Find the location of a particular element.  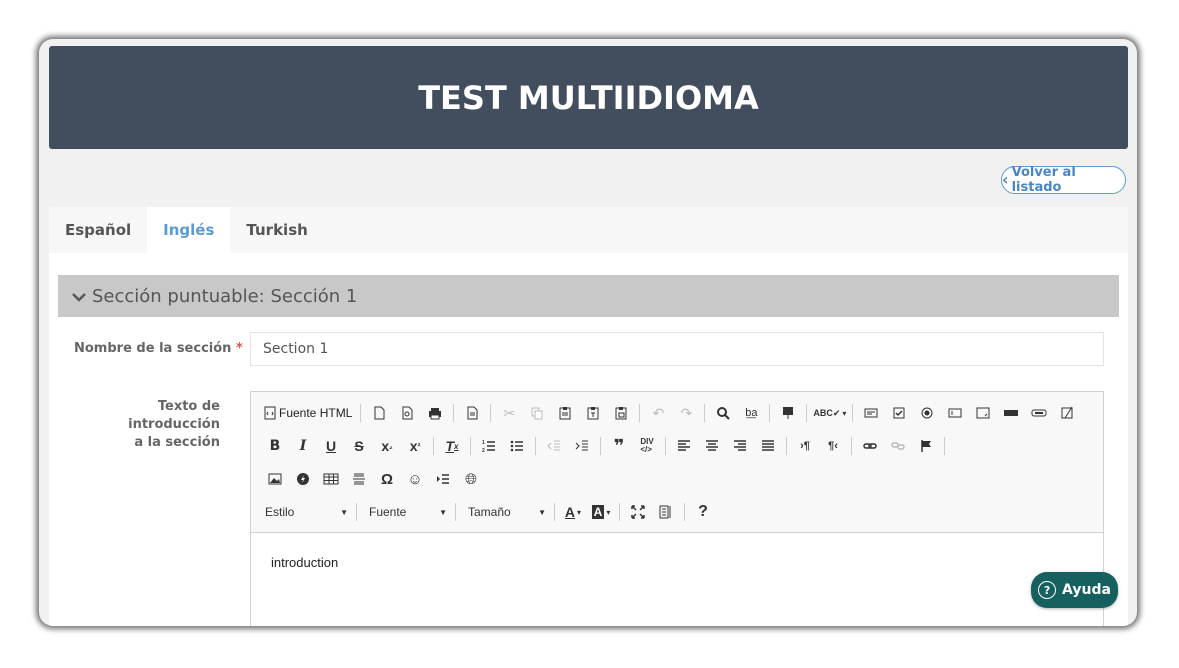

style-dropdown: Estilo ▼ is located at coordinates (306, 512).